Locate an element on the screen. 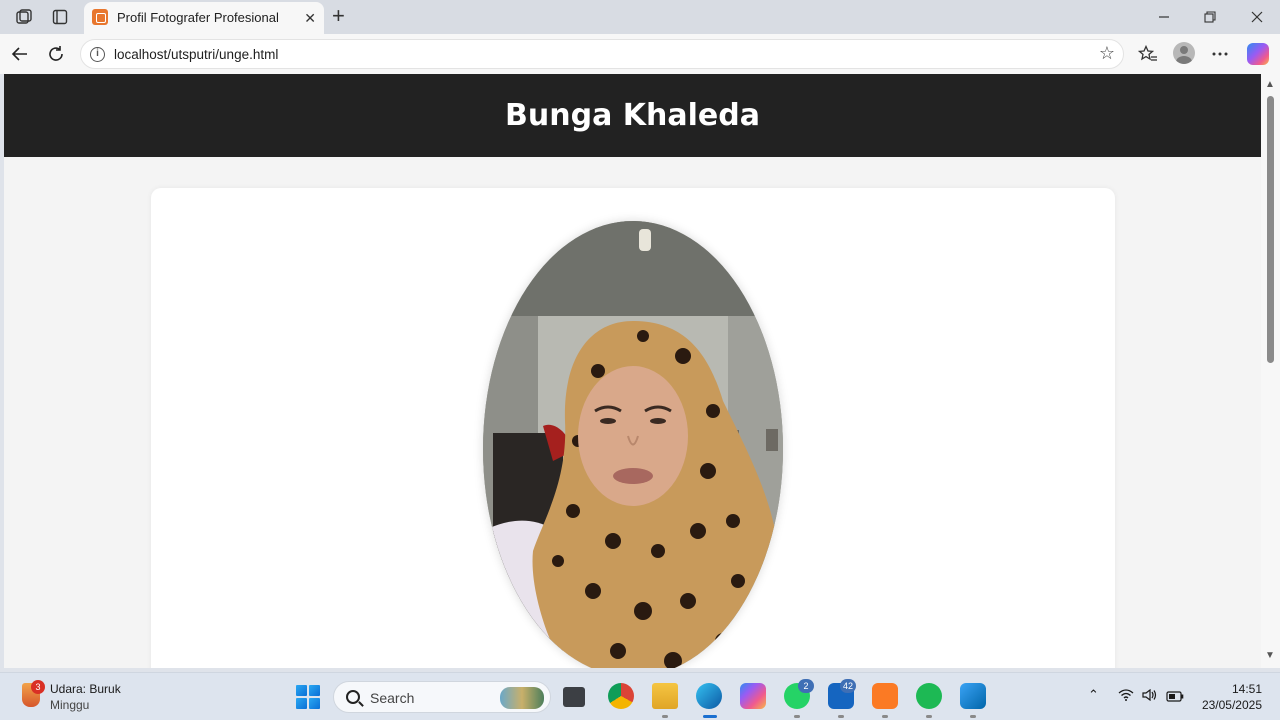  file-explorer-running is located at coordinates (665, 716).